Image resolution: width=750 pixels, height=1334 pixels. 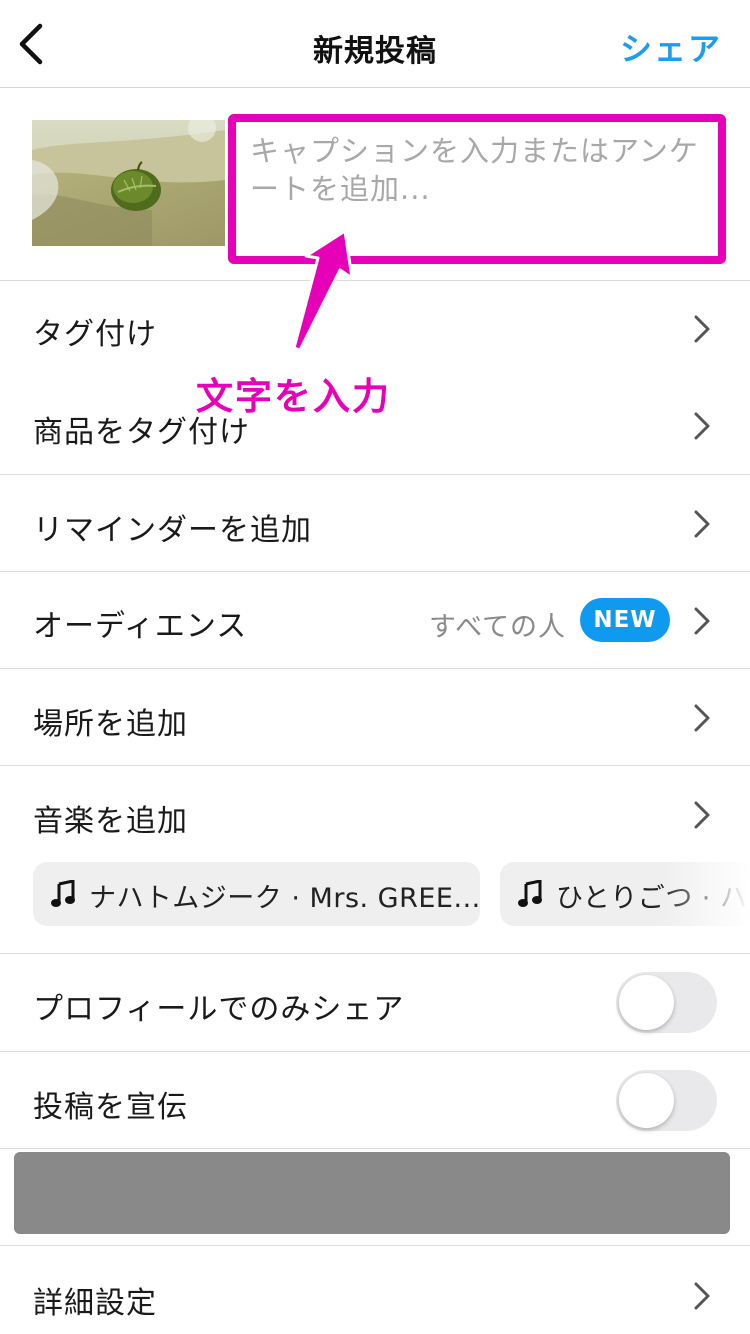 What do you see at coordinates (219, 1009) in the screenshot?
I see `share-profile-only-label: プロフィールでのみシェア` at bounding box center [219, 1009].